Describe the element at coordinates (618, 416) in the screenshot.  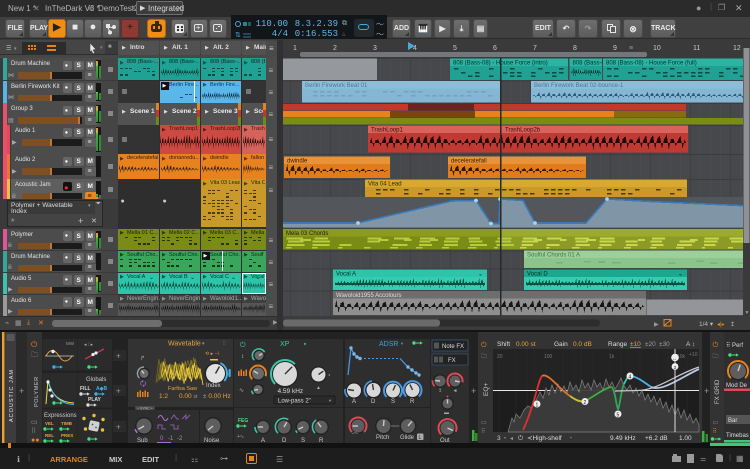
I see `svg-text: 5` at that location.